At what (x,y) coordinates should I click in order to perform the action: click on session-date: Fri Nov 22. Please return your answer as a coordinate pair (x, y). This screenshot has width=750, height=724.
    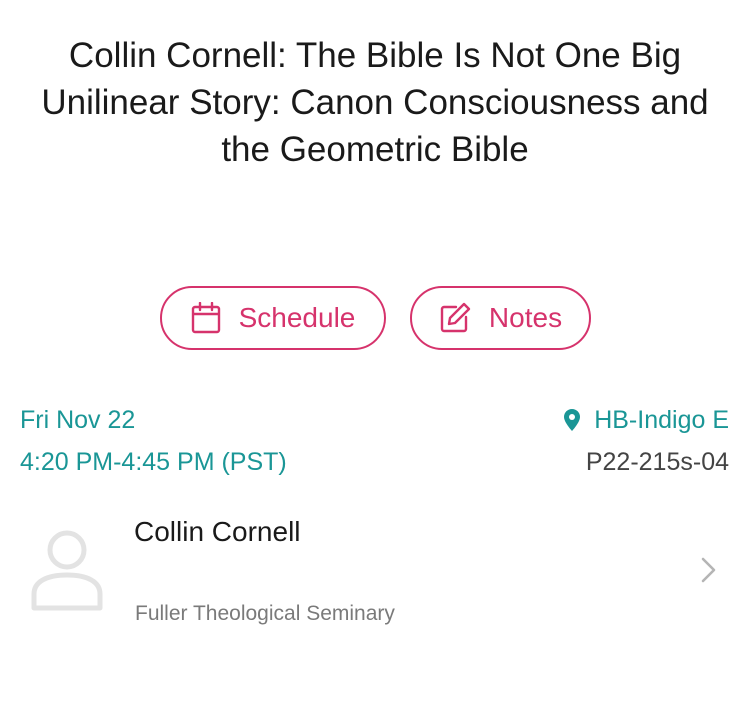
    Looking at the image, I should click on (78, 420).